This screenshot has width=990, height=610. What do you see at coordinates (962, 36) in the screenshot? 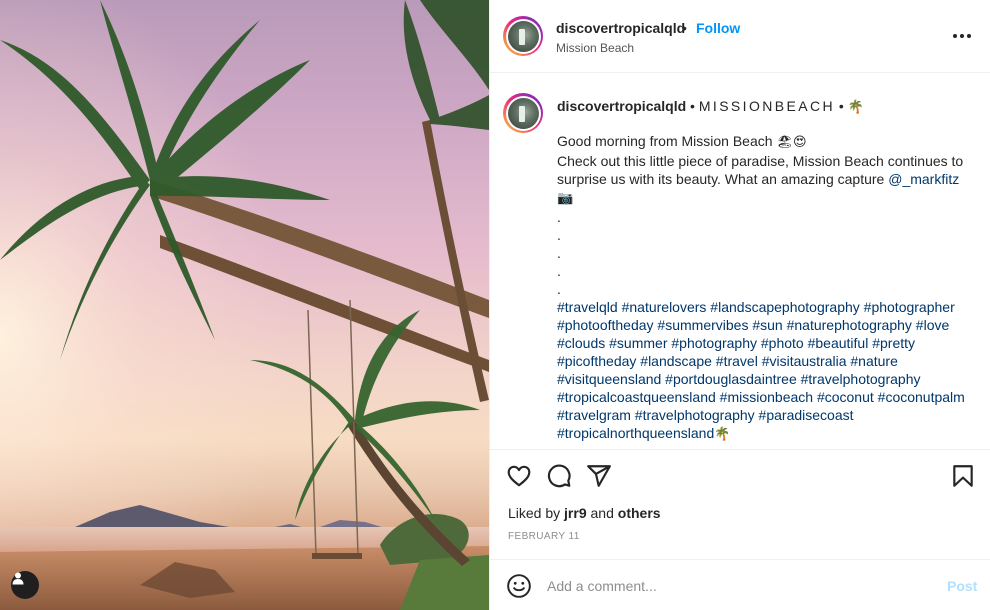
I see `more-options-icon` at bounding box center [962, 36].